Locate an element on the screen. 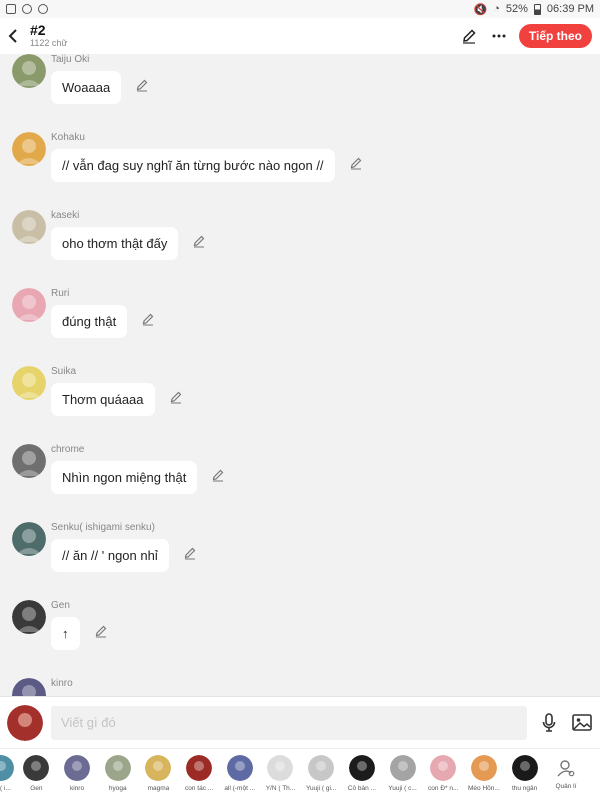 The height and width of the screenshot is (800, 600). character-name: thu ngân is located at coordinates (524, 788).